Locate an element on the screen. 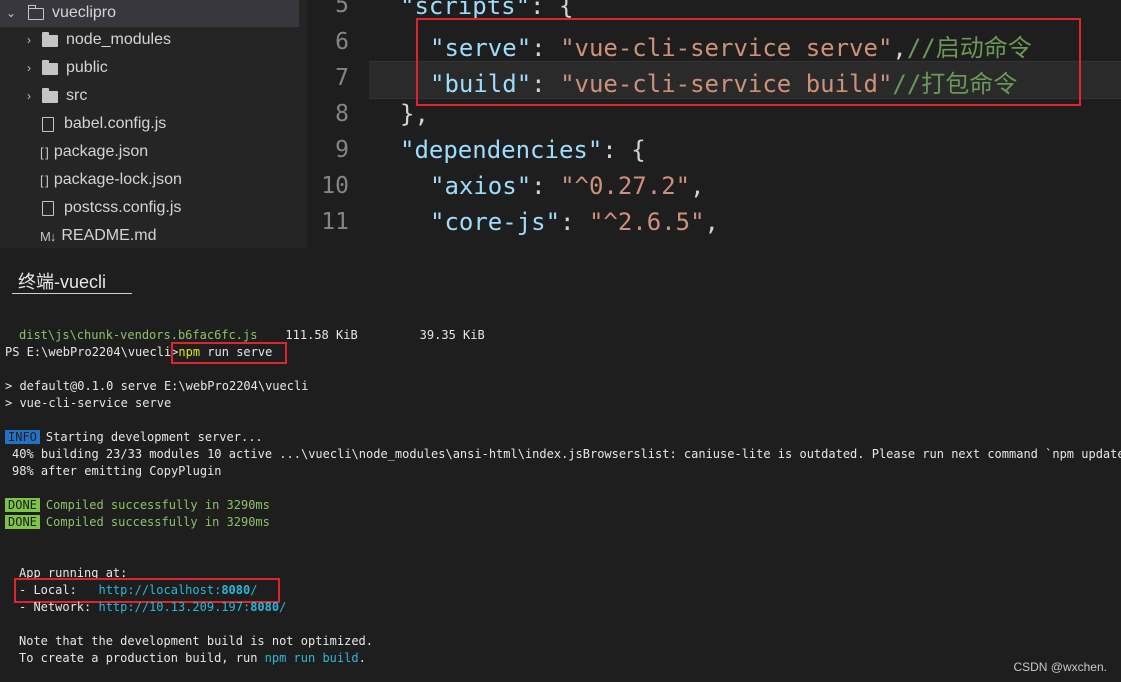  line-number: 5 is located at coordinates (342, 9).